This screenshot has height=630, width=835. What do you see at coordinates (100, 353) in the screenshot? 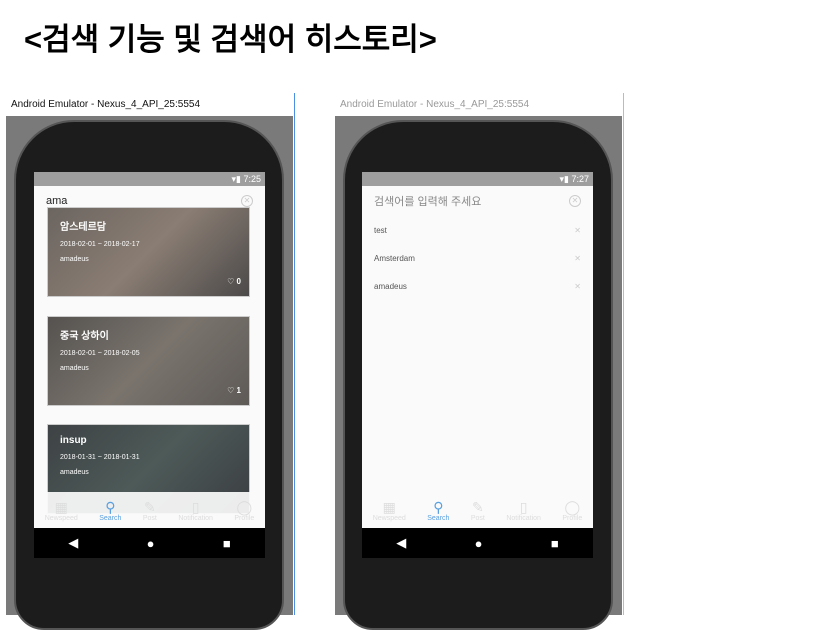
I see `card-dates: 2018-02-01 ~ 2018-02-05` at bounding box center [100, 353].